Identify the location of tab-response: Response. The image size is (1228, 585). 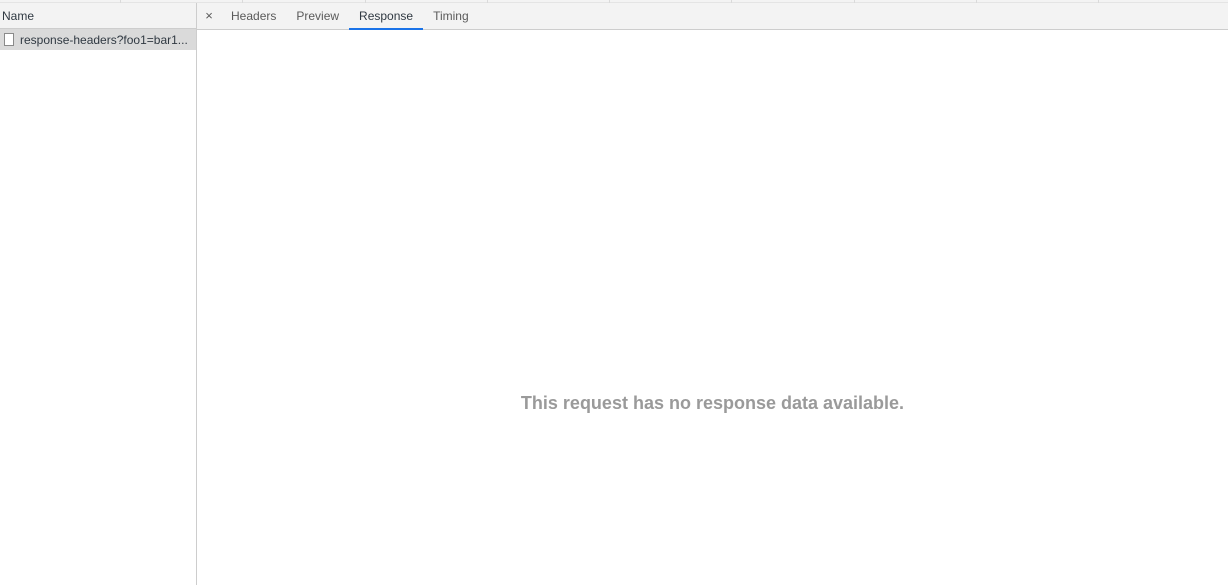
(386, 16).